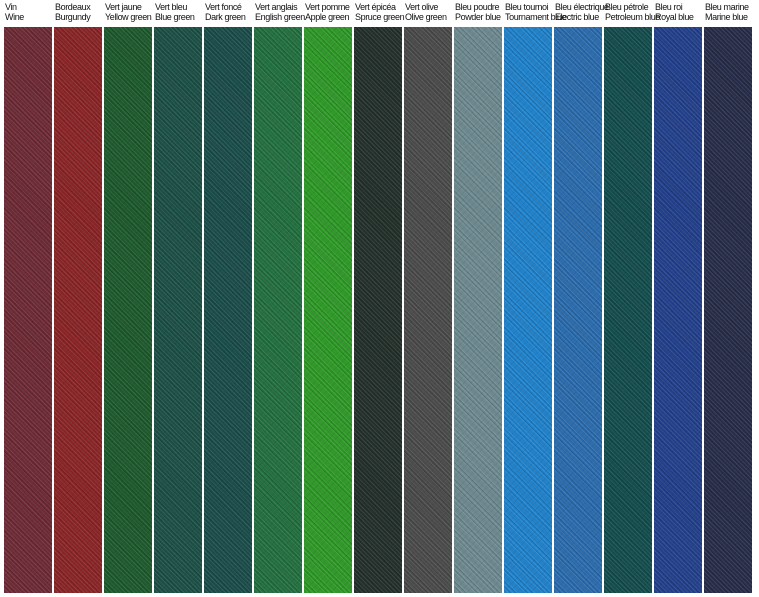  I want to click on swatch-column-powder-blue: Bleu poudre Powder blue, so click(478, 298).